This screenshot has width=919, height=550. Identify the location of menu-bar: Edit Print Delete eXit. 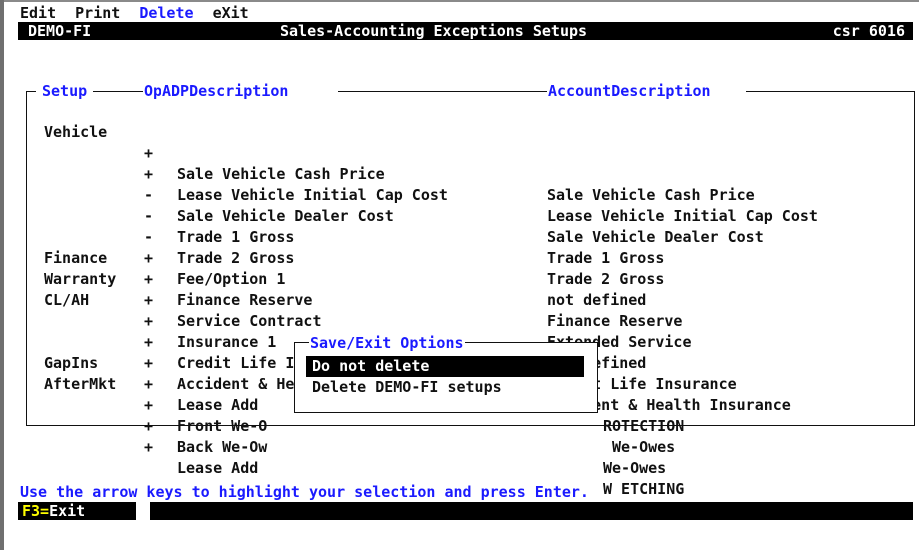
(139, 13).